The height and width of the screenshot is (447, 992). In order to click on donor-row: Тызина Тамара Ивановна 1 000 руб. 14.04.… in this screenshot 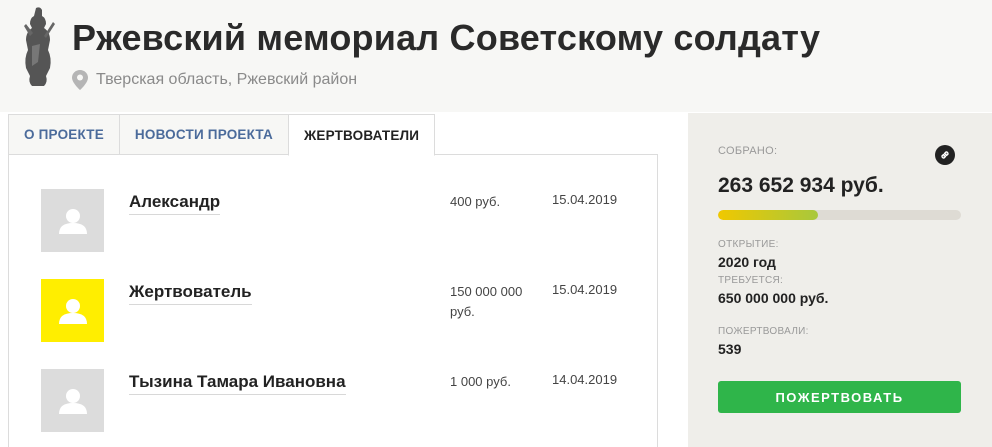, I will do `click(334, 404)`.